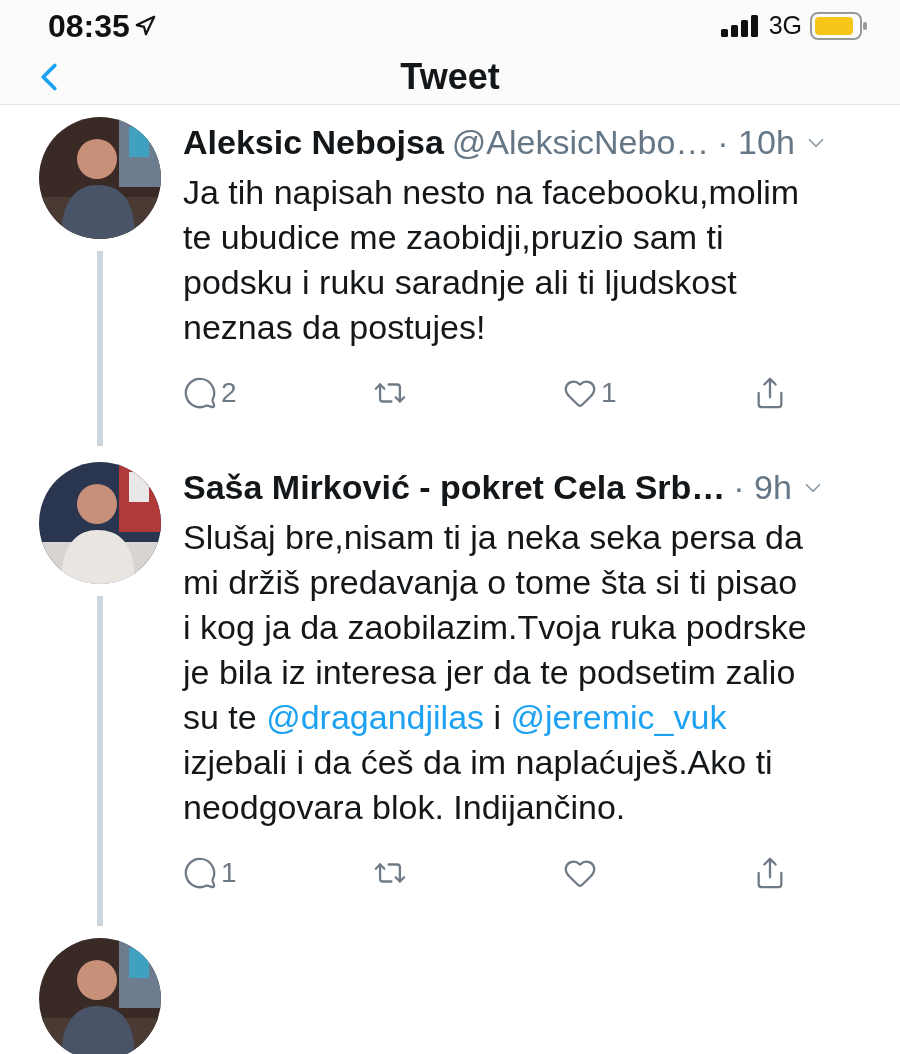  Describe the element at coordinates (313, 142) in the screenshot. I see `author-name: Aleksic Nebojsa` at that location.